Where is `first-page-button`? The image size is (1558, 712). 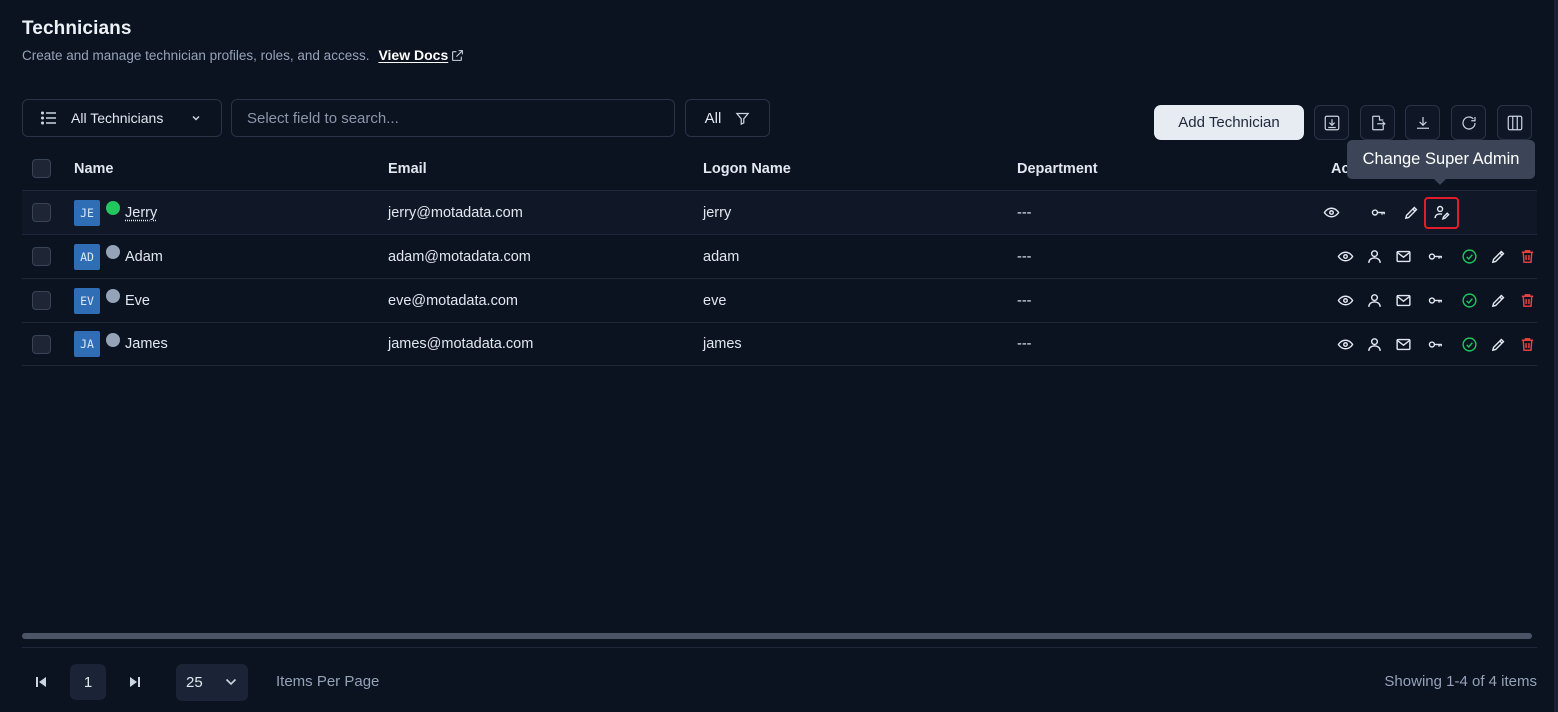 first-page-button is located at coordinates (41, 682).